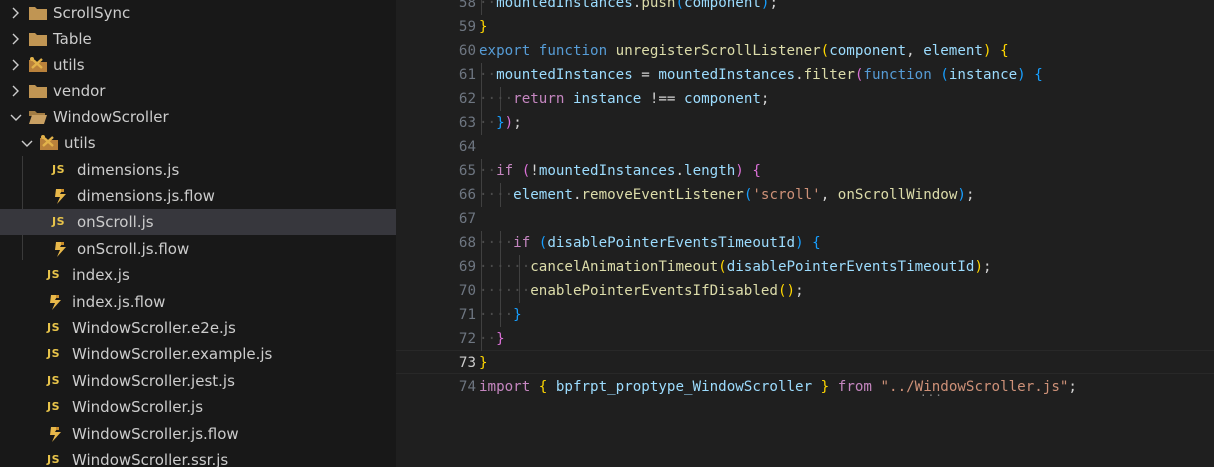 The width and height of the screenshot is (1214, 467). What do you see at coordinates (155, 434) in the screenshot?
I see `explorer-item-label: WindowScroller.js.flow` at bounding box center [155, 434].